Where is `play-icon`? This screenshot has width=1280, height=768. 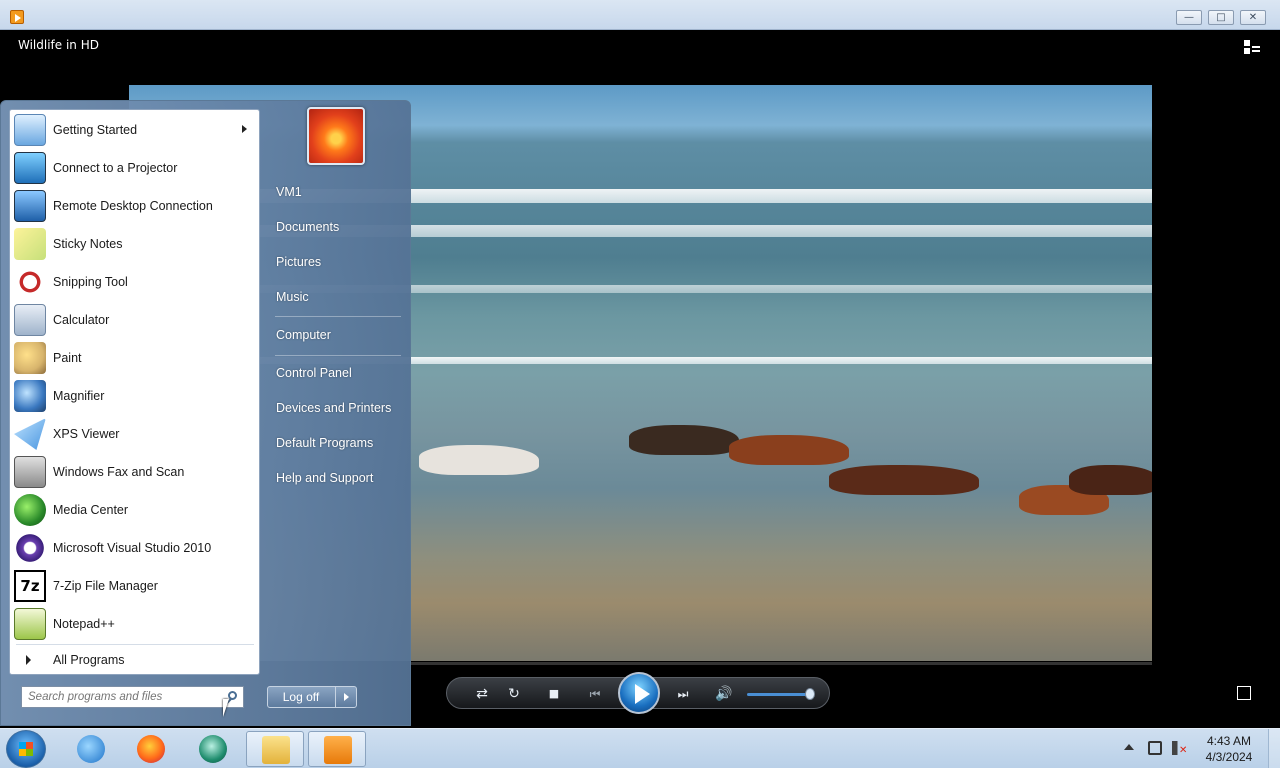 play-icon is located at coordinates (639, 693).